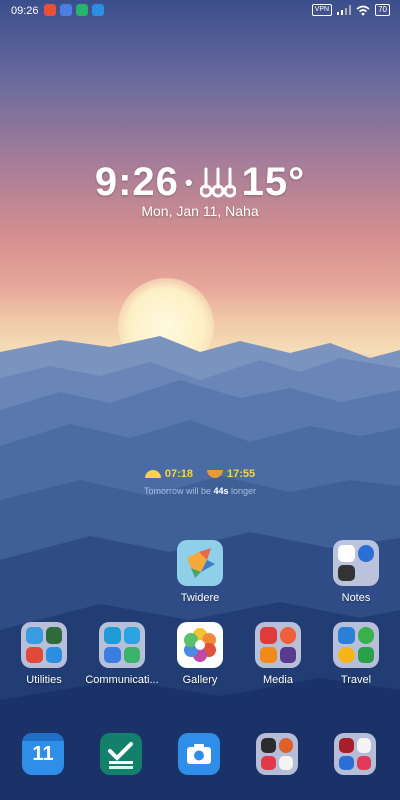  I want to click on folder-travel: Travel, so click(356, 654).